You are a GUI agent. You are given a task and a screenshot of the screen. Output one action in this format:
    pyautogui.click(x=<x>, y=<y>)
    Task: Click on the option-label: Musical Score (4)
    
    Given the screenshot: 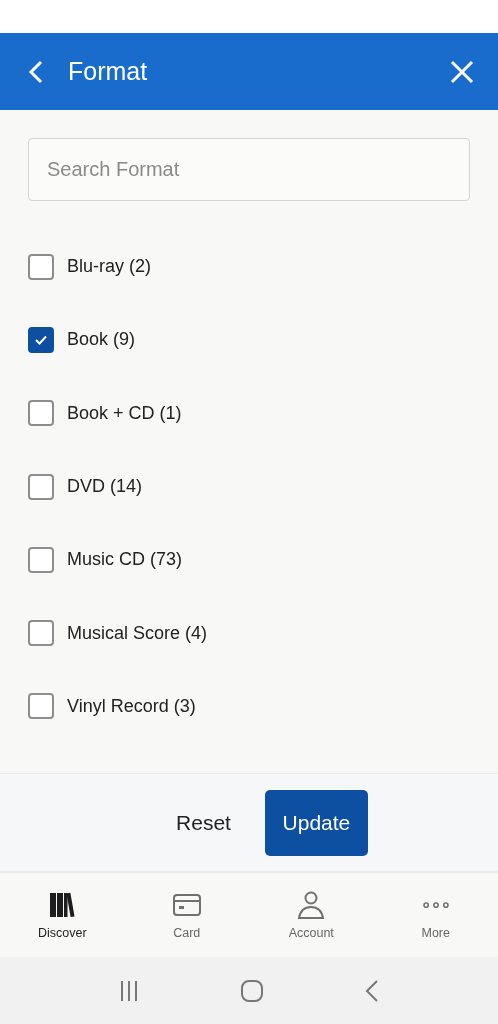 What is the action you would take?
    pyautogui.click(x=137, y=633)
    